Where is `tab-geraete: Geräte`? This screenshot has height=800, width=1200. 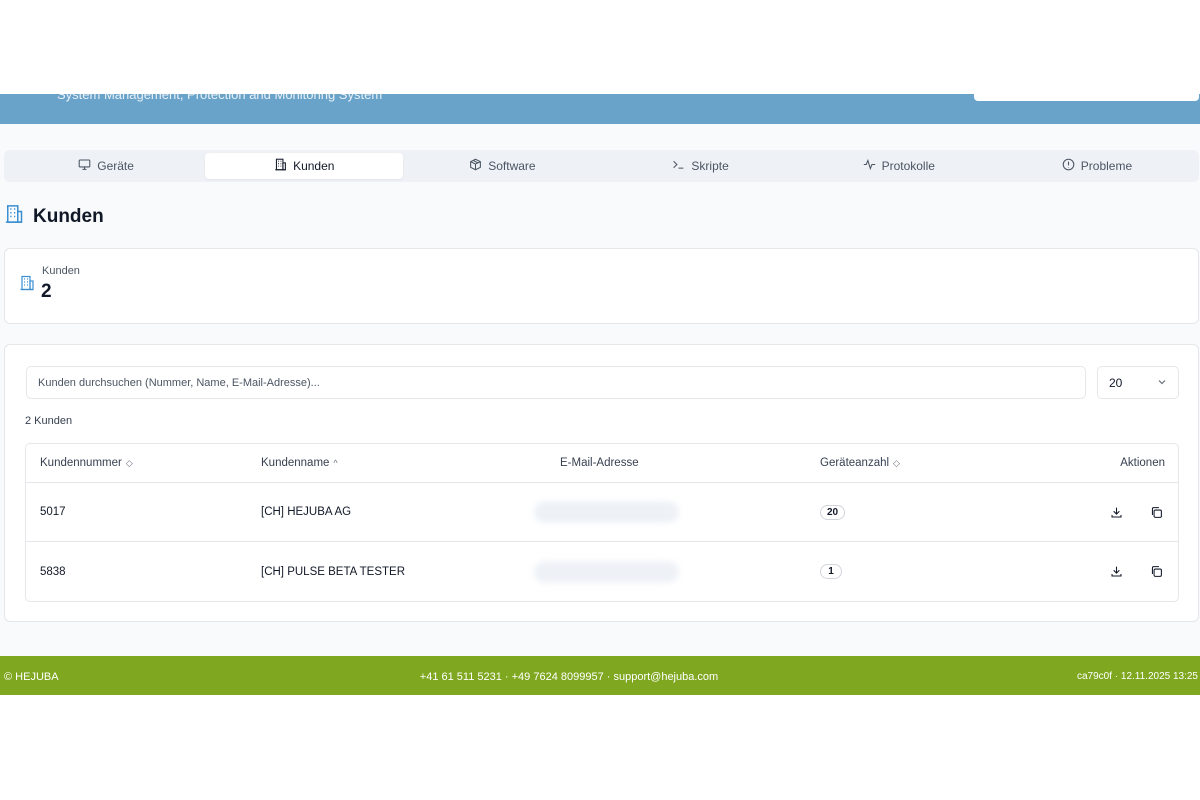 tab-geraete: Geräte is located at coordinates (106, 166).